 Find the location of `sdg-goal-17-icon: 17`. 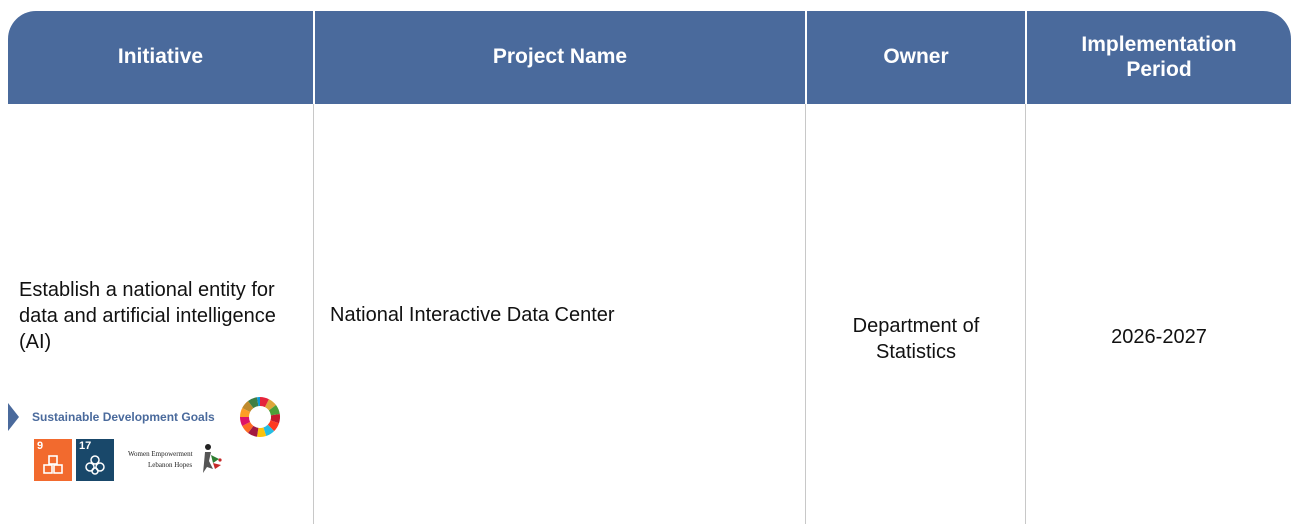

sdg-goal-17-icon: 17 is located at coordinates (95, 460).